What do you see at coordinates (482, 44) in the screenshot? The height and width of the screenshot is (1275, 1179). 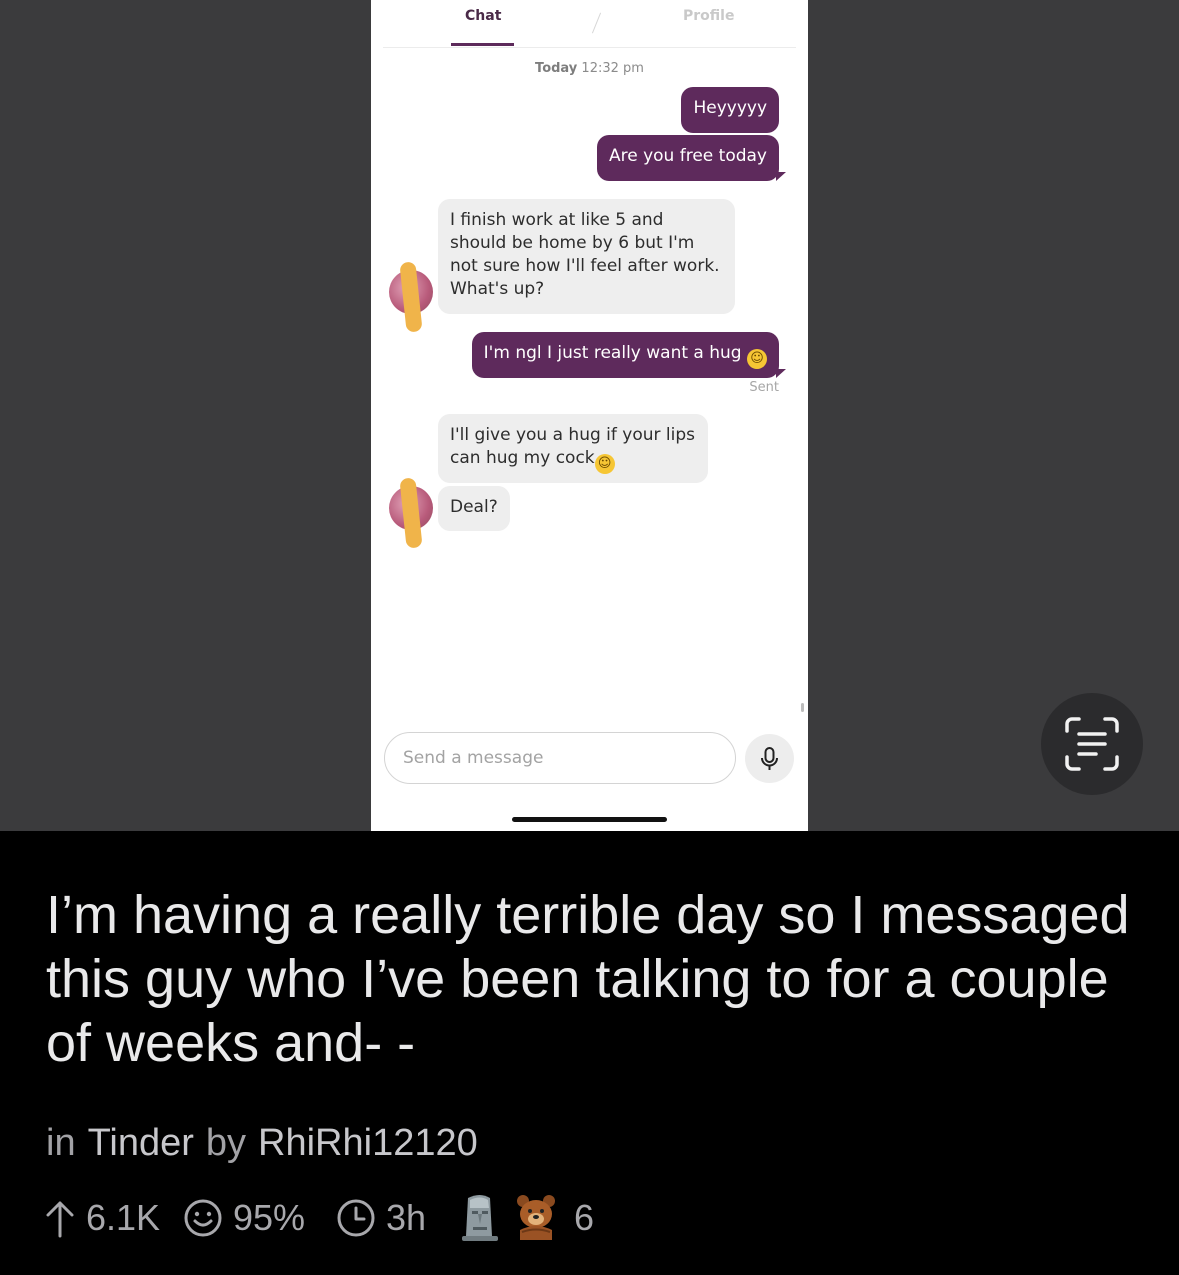 I see `active-tab-indicator` at bounding box center [482, 44].